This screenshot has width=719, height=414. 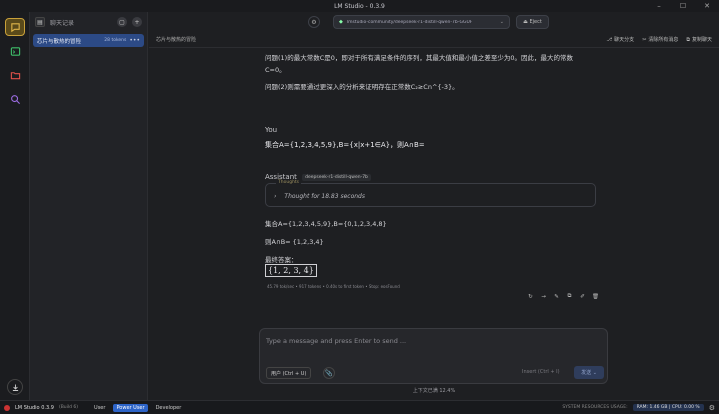 I want to click on final-answer-box: {1, 2, 3, 4}, so click(x=291, y=270).